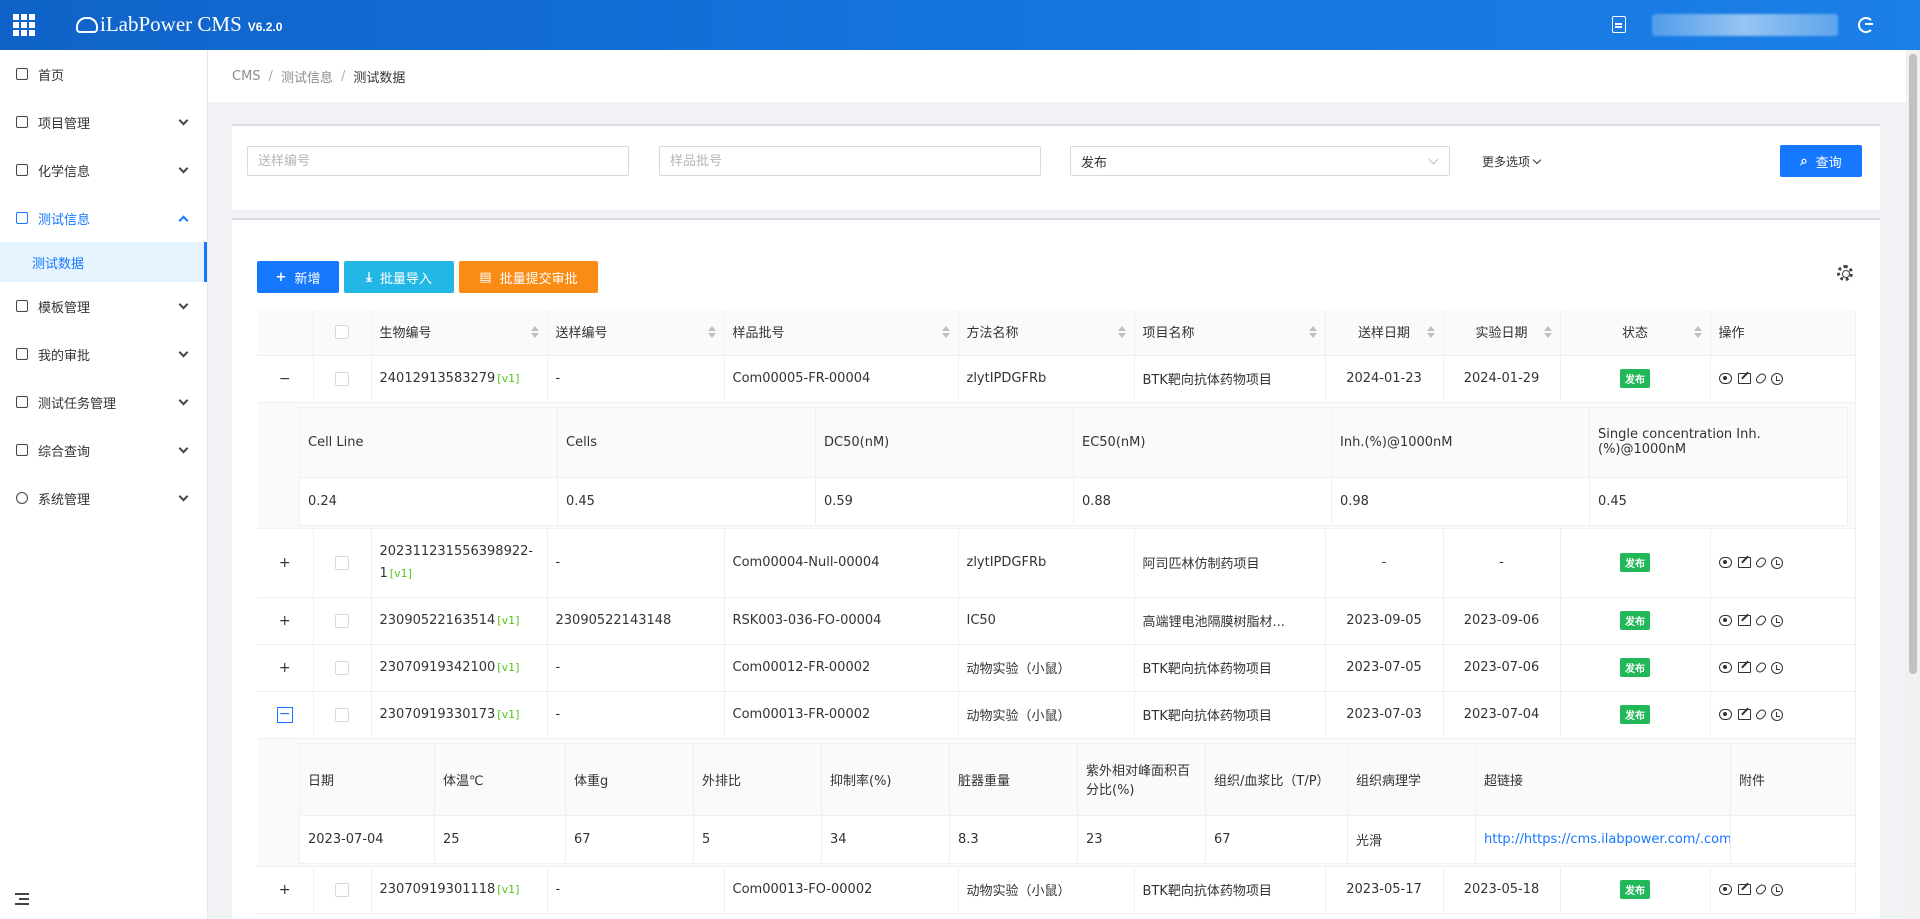 This screenshot has width=1920, height=919. I want to click on collapse-menu-icon, so click(22, 899).